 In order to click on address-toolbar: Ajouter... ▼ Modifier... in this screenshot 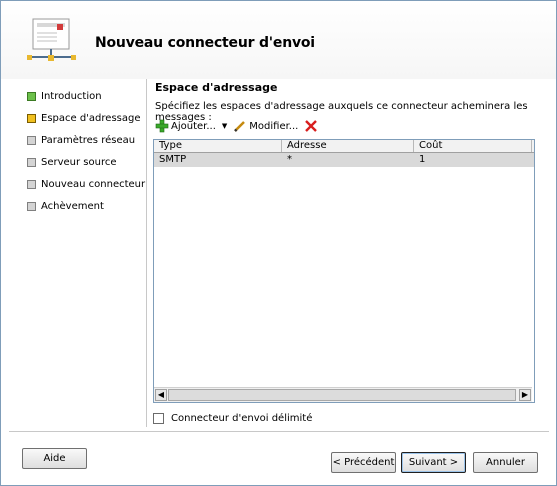, I will do `click(240, 126)`.